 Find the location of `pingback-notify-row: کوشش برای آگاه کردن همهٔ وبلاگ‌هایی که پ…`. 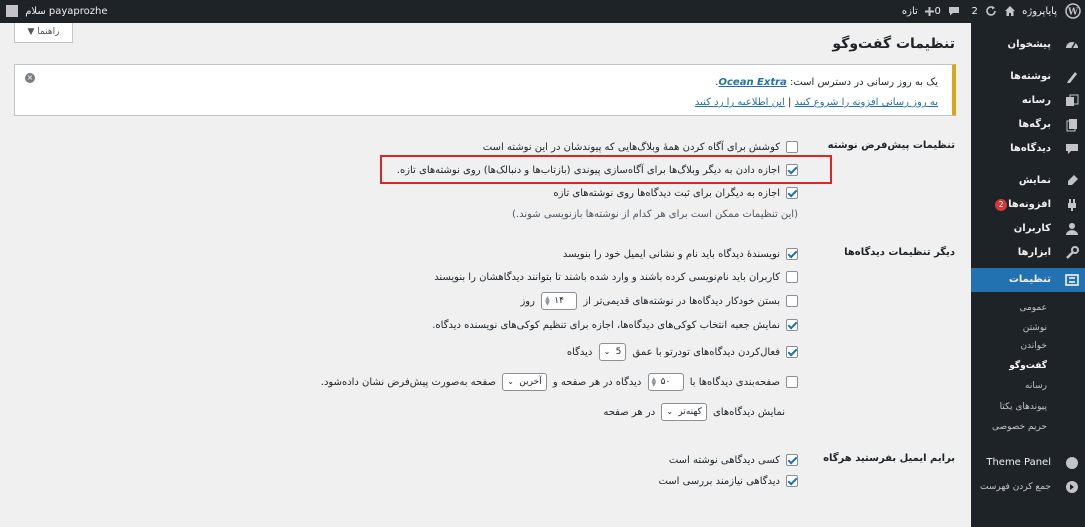

pingback-notify-row: کوشش برای آگاه کردن همهٔ وبلاگ‌هایی که پ… is located at coordinates (640, 148).